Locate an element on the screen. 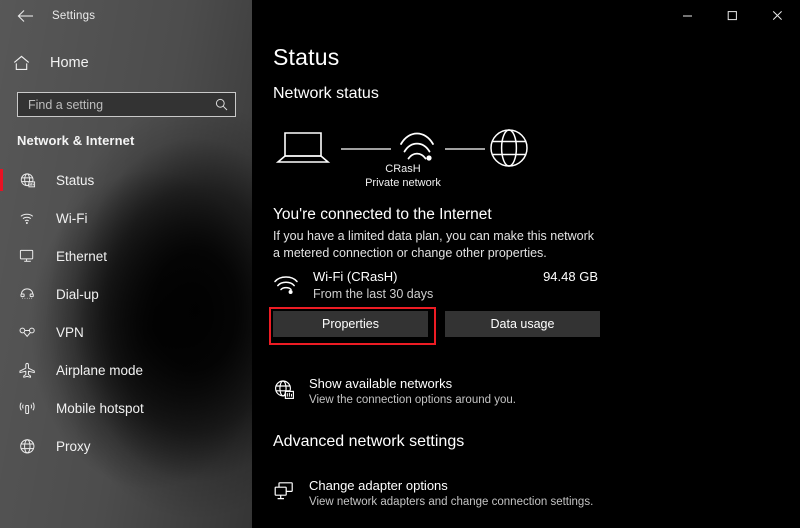 Image resolution: width=800 pixels, height=528 pixels. title-bar: Settings is located at coordinates (126, 16).